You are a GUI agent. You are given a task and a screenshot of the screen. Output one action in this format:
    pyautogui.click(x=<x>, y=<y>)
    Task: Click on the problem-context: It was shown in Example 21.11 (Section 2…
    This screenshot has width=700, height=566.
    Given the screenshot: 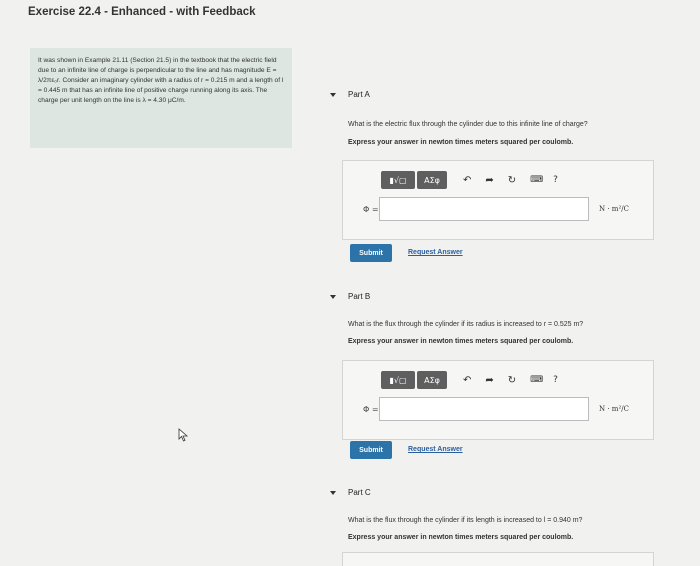 What is the action you would take?
    pyautogui.click(x=161, y=98)
    